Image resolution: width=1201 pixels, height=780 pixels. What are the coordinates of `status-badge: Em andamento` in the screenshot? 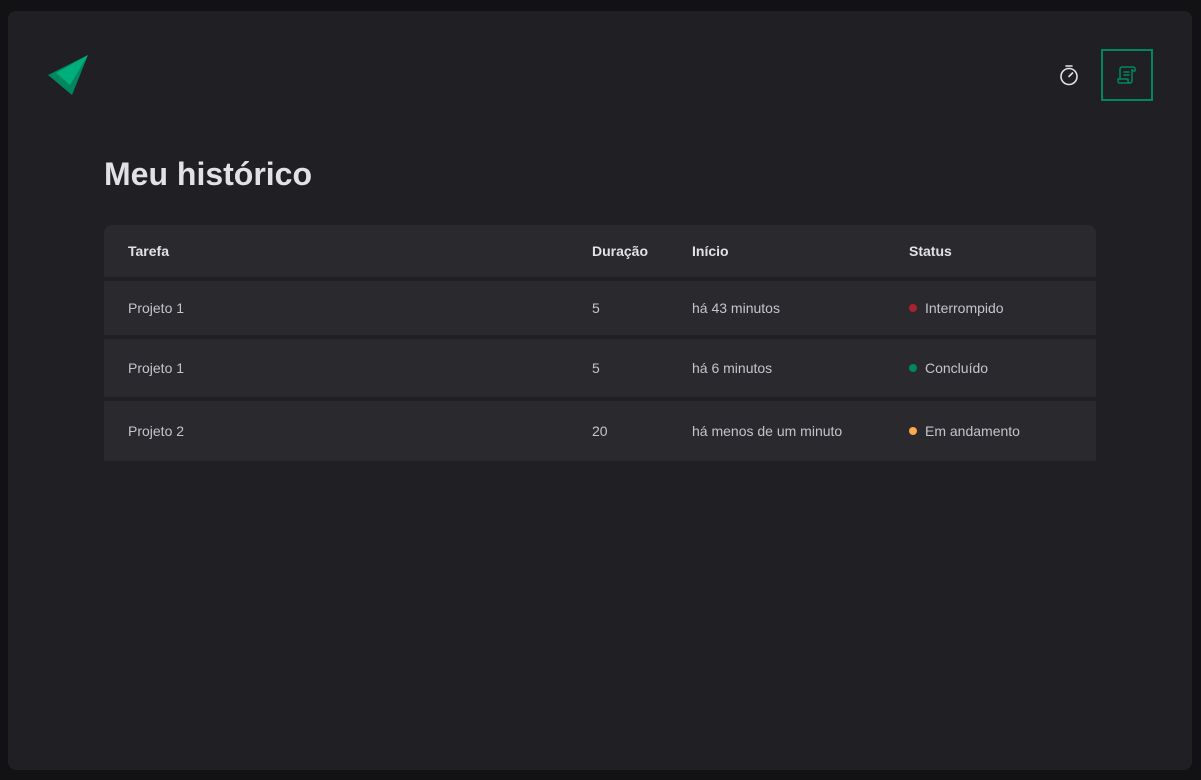 It's located at (1002, 431).